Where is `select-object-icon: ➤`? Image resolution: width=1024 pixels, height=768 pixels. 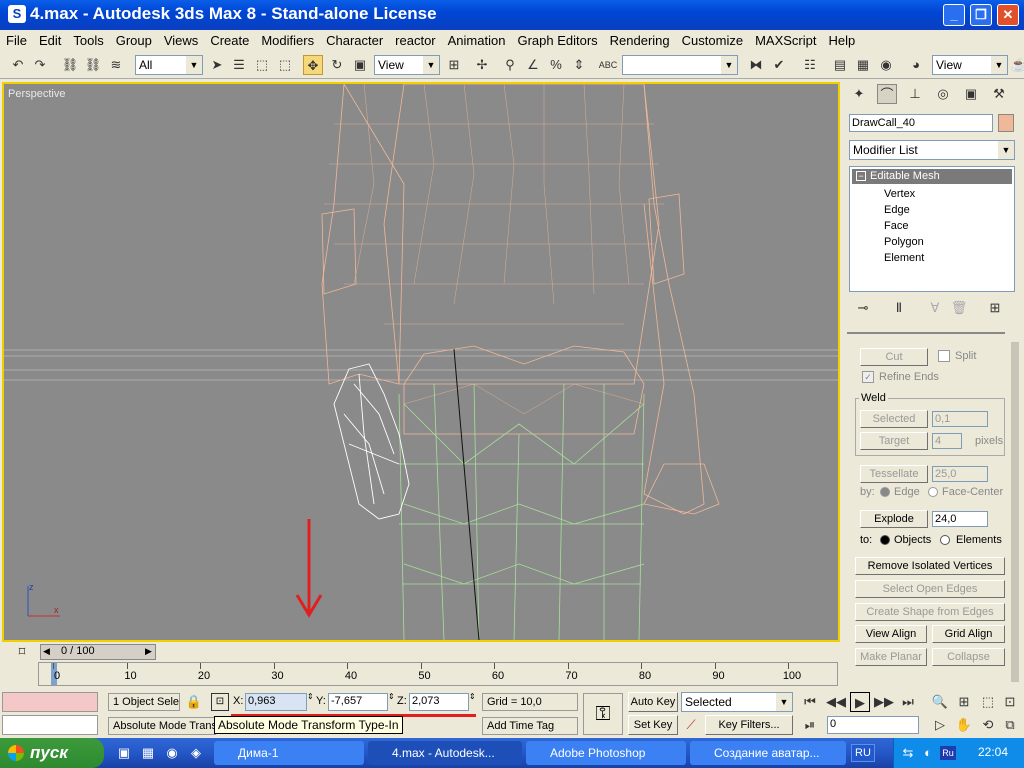 select-object-icon: ➤ is located at coordinates (217, 65).